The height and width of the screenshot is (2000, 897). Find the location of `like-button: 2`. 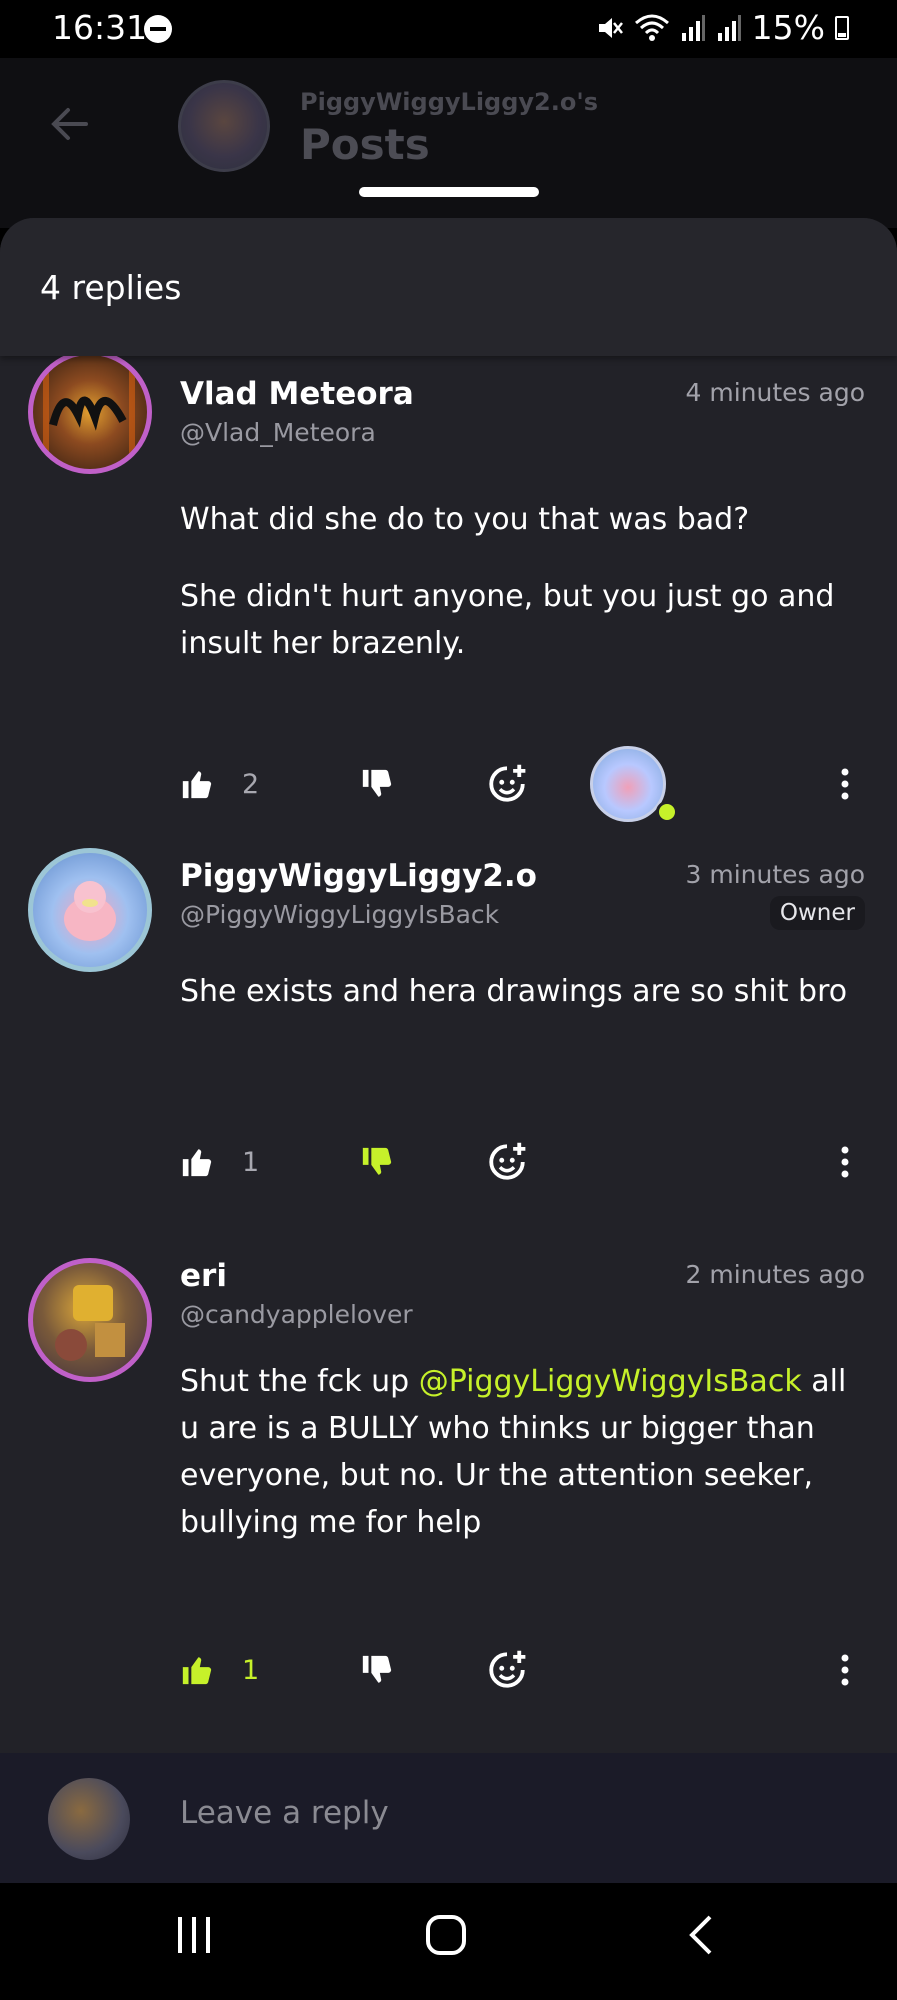

like-button: 2 is located at coordinates (219, 784).